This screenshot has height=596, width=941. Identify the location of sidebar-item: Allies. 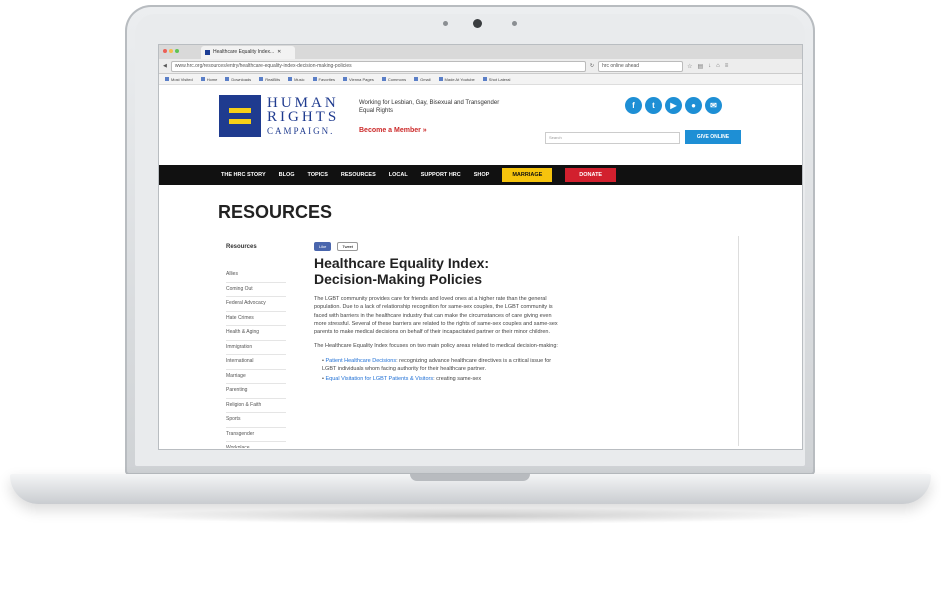
(256, 275).